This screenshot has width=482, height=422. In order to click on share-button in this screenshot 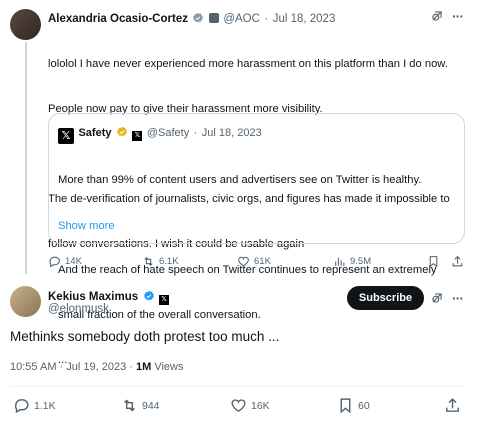, I will do `click(457, 261)`.